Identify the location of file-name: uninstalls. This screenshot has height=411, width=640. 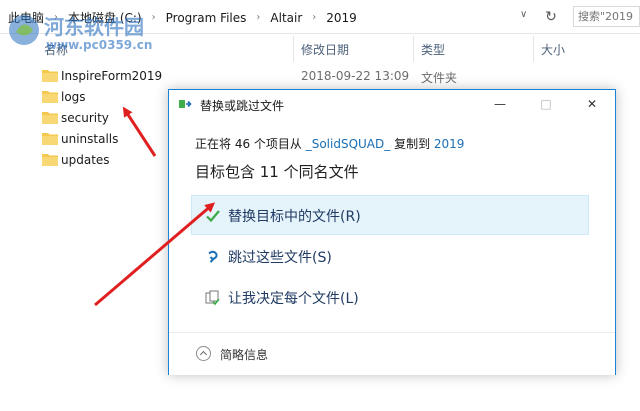
(90, 139).